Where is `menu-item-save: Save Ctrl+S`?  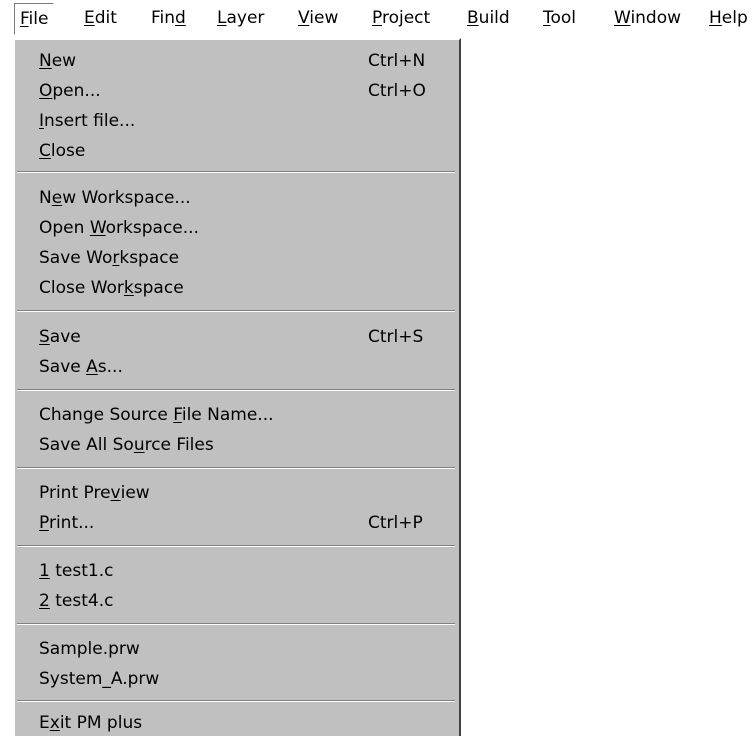 menu-item-save: Save Ctrl+S is located at coordinates (237, 337).